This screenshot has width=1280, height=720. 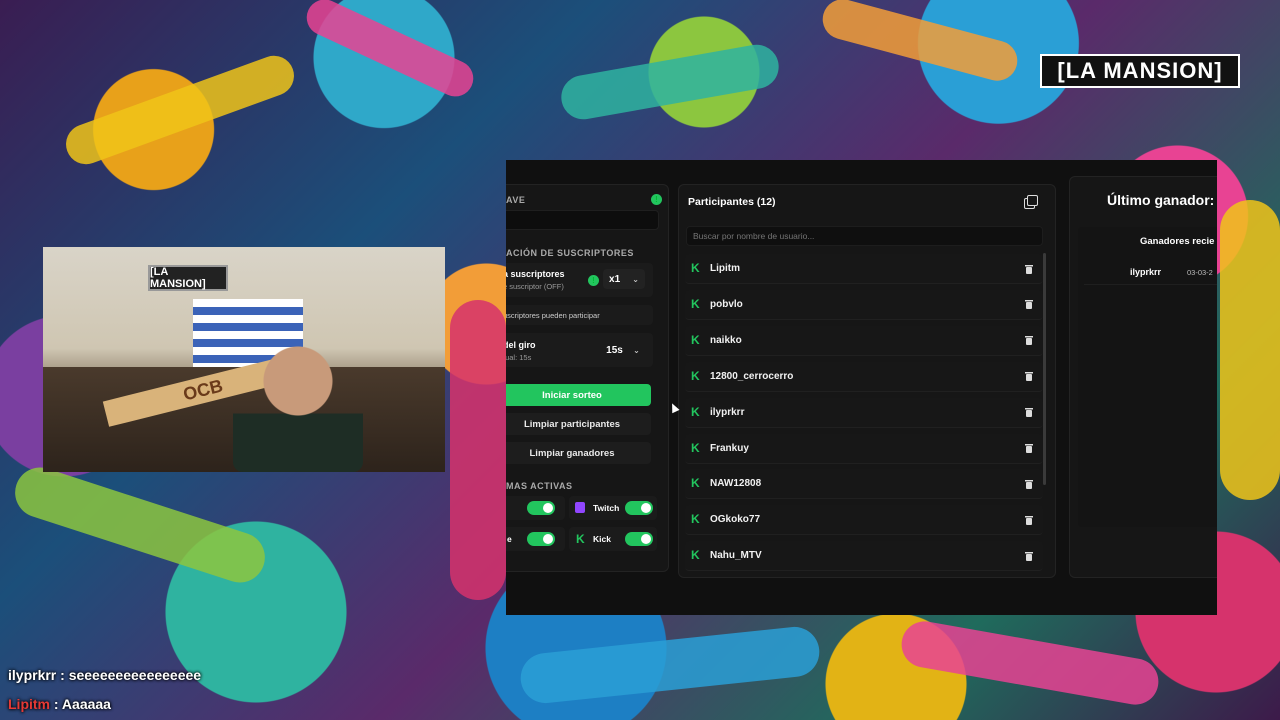 What do you see at coordinates (864, 304) in the screenshot?
I see `participant-row: Kpobvlo` at bounding box center [864, 304].